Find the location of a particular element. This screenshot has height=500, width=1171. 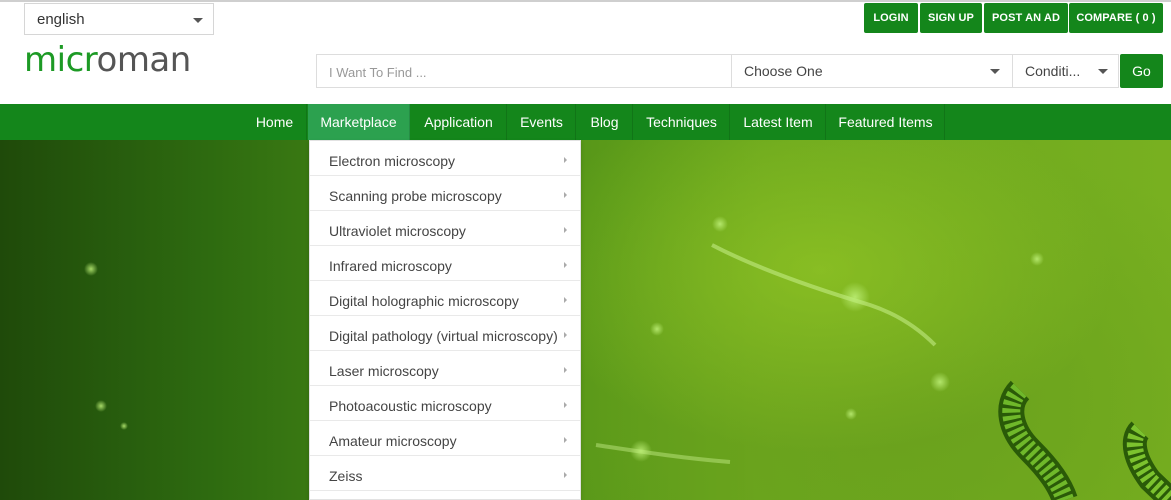

menu-item-laser-microscopy: Laser microscopy is located at coordinates (445, 368).